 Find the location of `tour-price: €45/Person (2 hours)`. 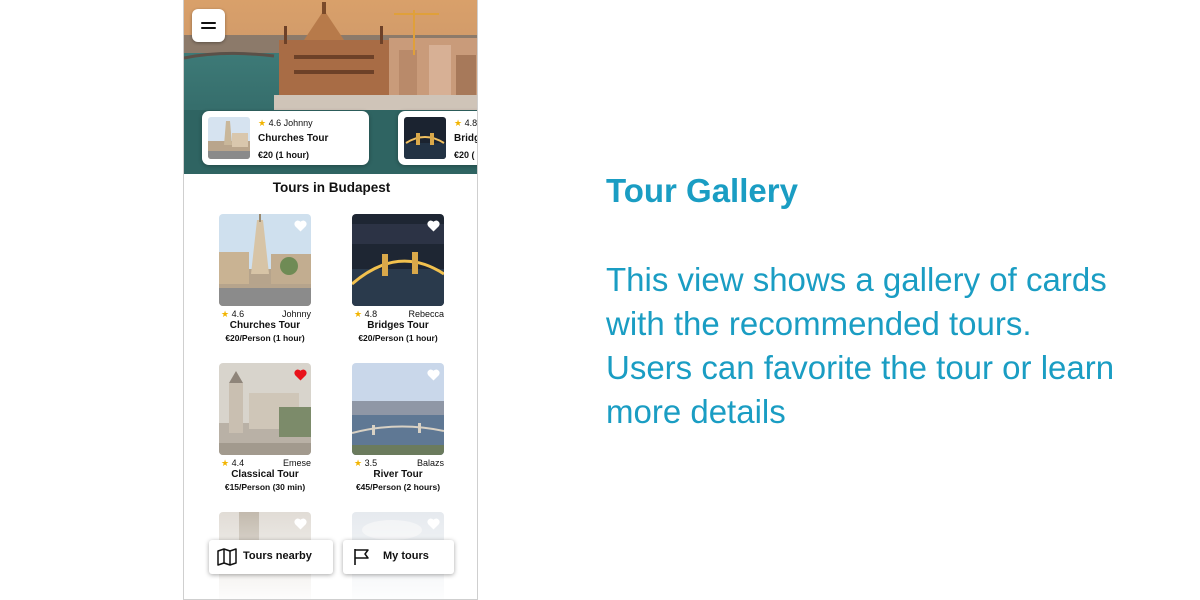

tour-price: €45/Person (2 hours) is located at coordinates (398, 487).